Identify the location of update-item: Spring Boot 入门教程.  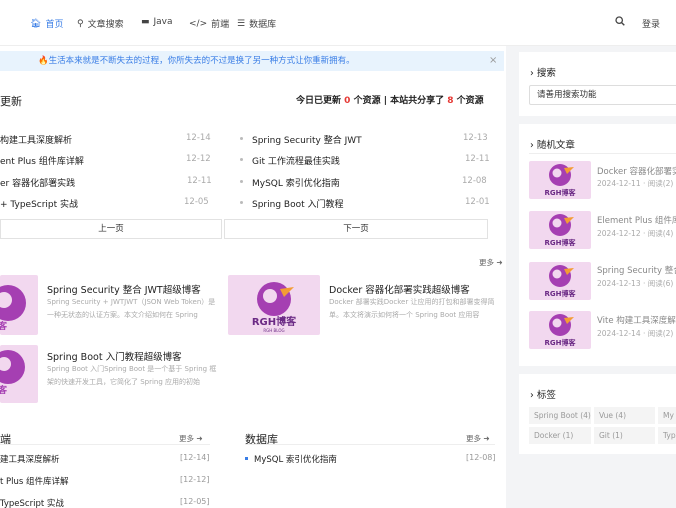
(297, 203).